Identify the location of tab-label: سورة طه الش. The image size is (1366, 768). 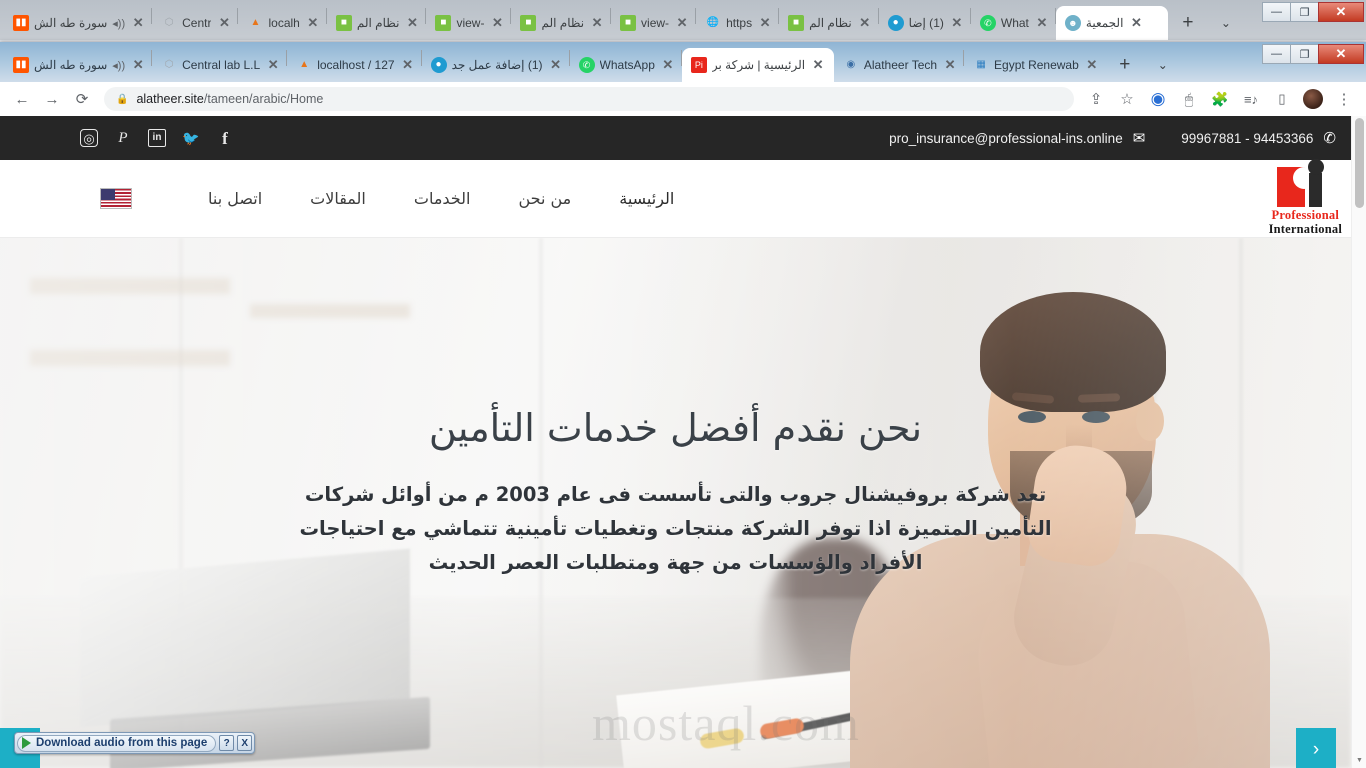
(71, 65).